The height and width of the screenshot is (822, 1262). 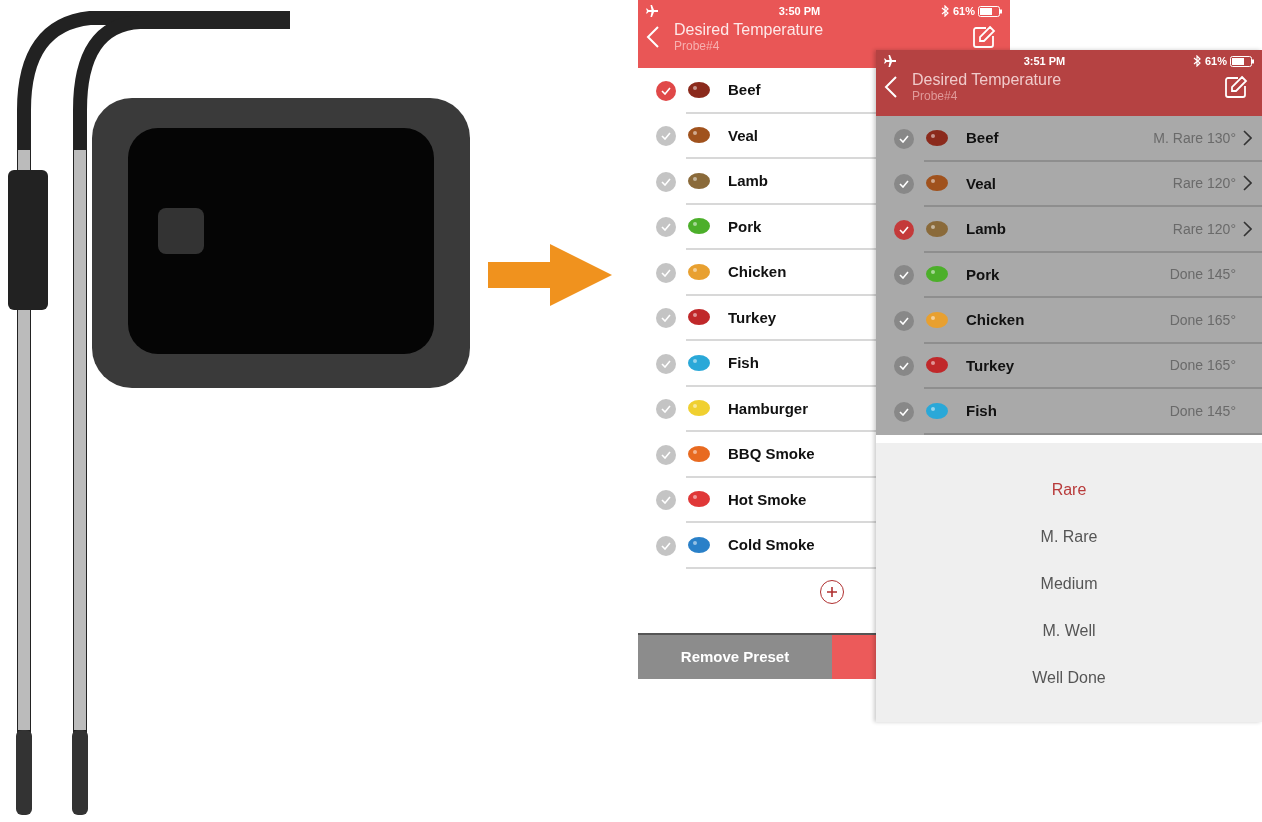 What do you see at coordinates (799, 11) in the screenshot?
I see `status-time: 3:50 PM` at bounding box center [799, 11].